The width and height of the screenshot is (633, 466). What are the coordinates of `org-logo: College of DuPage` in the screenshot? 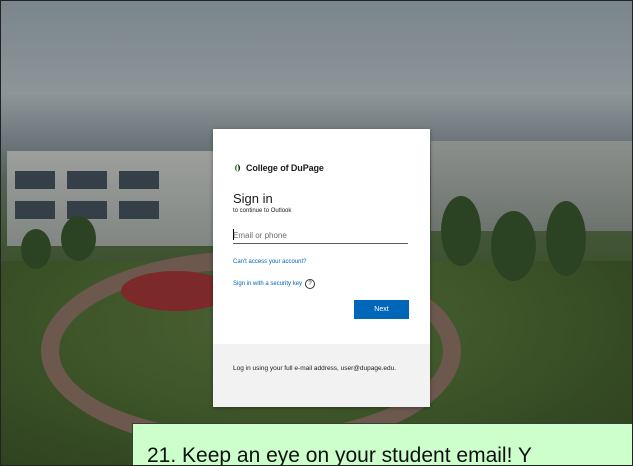 It's located at (278, 168).